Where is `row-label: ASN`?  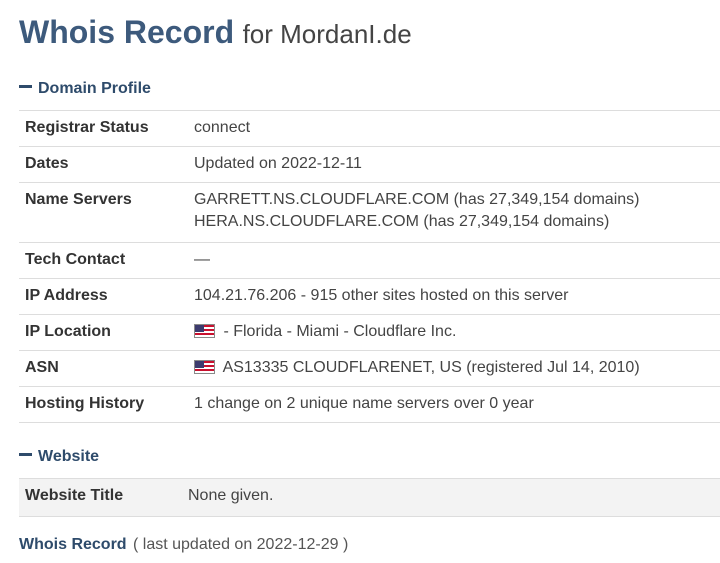
row-label: ASN is located at coordinates (106, 368).